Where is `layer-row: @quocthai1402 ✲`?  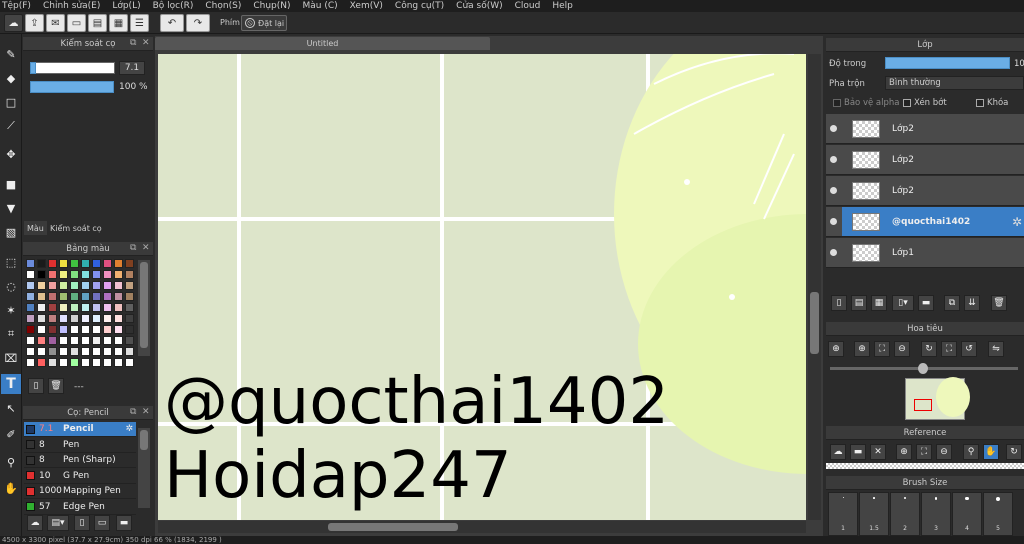 layer-row: @quocthai1402 ✲ is located at coordinates (925, 222).